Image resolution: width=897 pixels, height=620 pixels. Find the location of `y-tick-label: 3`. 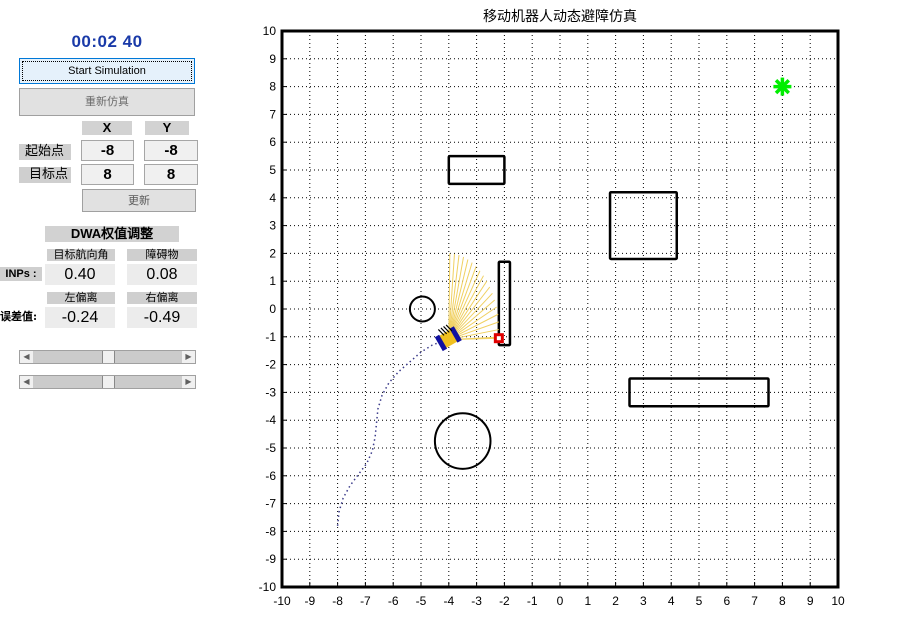

y-tick-label: 3 is located at coordinates (272, 226).